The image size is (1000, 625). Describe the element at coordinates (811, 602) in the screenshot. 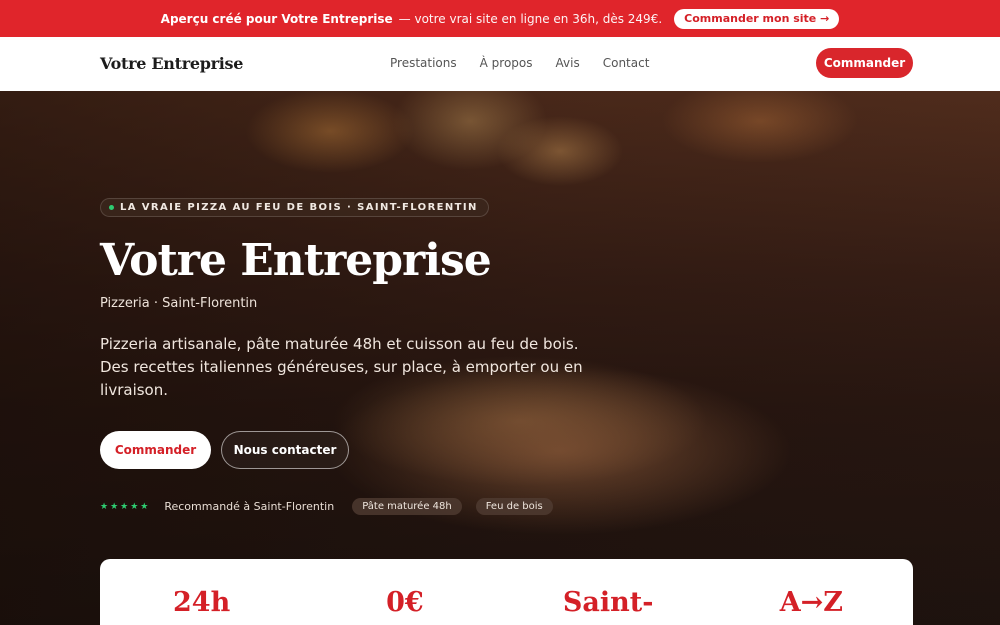

I see `stat-value: A→Z` at that location.